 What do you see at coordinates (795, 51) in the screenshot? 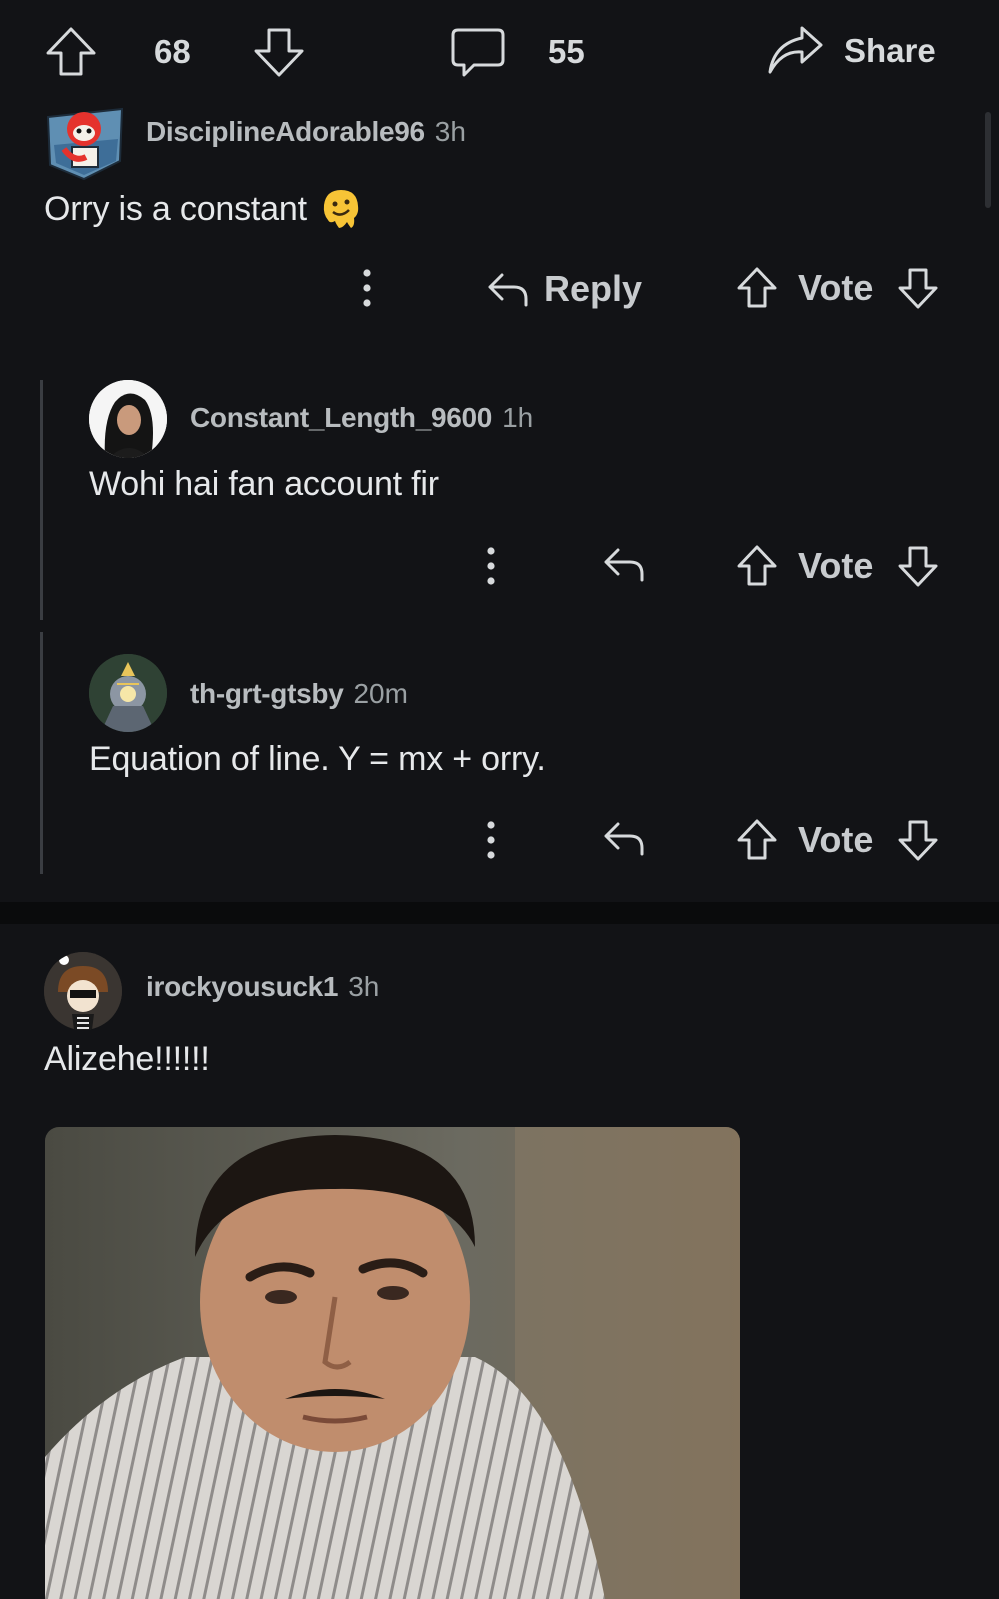
I see `share-icon` at bounding box center [795, 51].